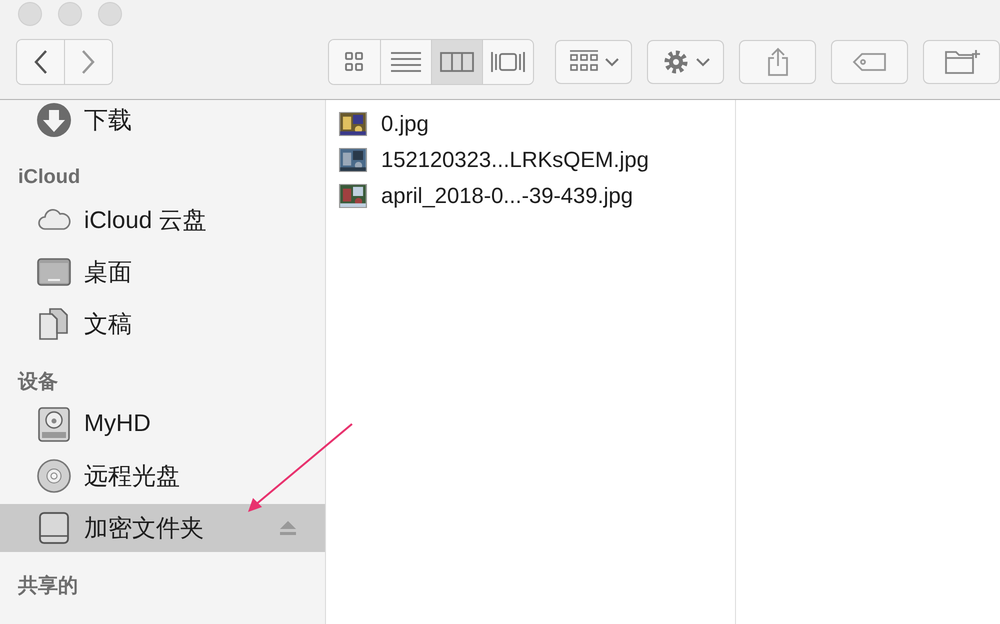  I want to click on sidebar-item: MyHD, so click(162, 424).